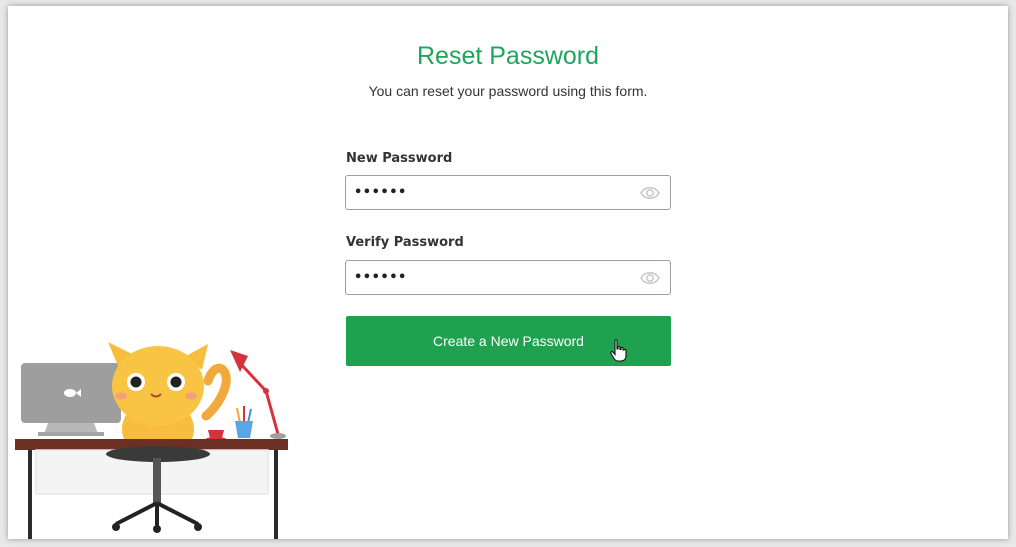 The height and width of the screenshot is (547, 1016). What do you see at coordinates (405, 242) in the screenshot?
I see `verify-password-label: Verify Password` at bounding box center [405, 242].